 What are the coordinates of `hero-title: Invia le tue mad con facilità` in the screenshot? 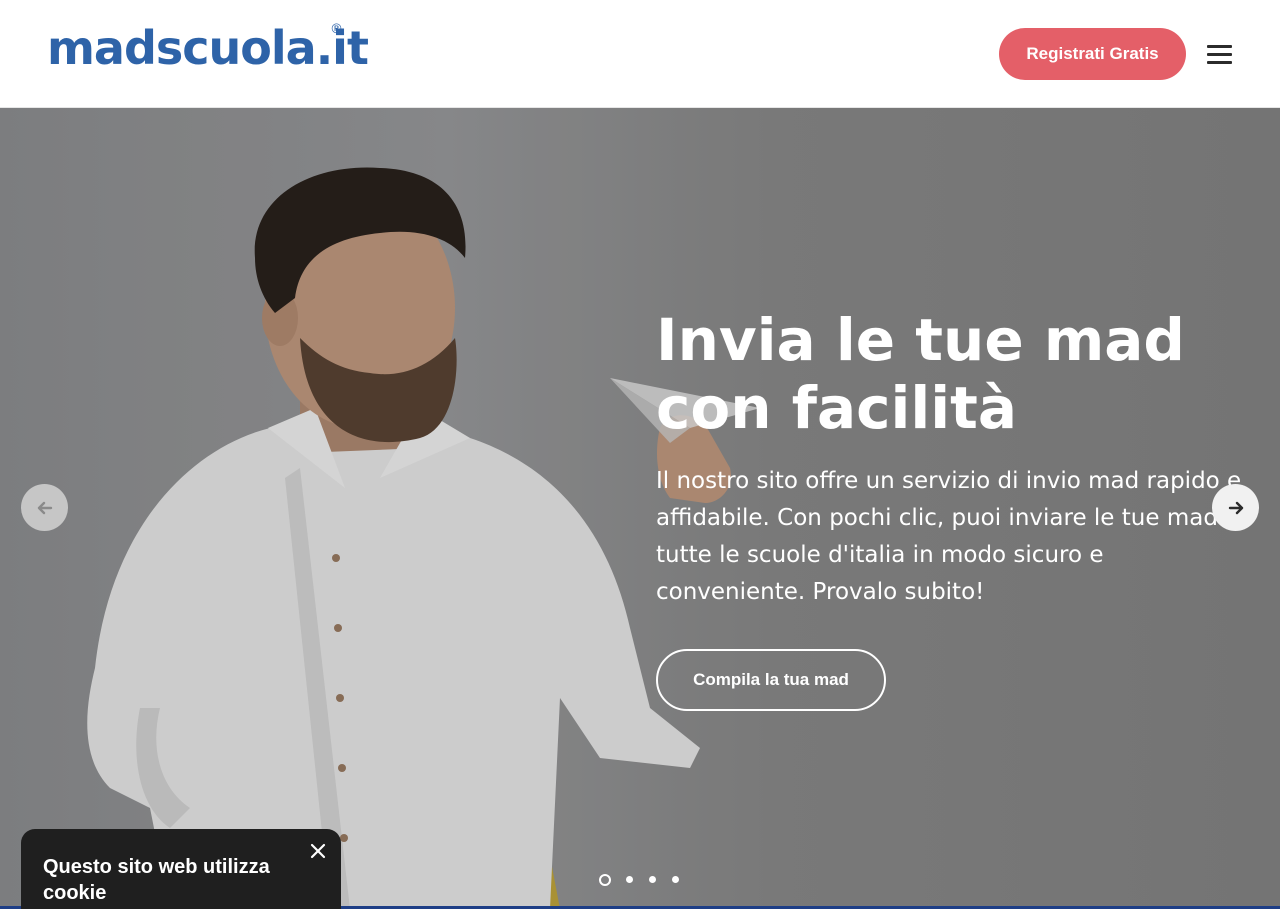 It's located at (920, 374).